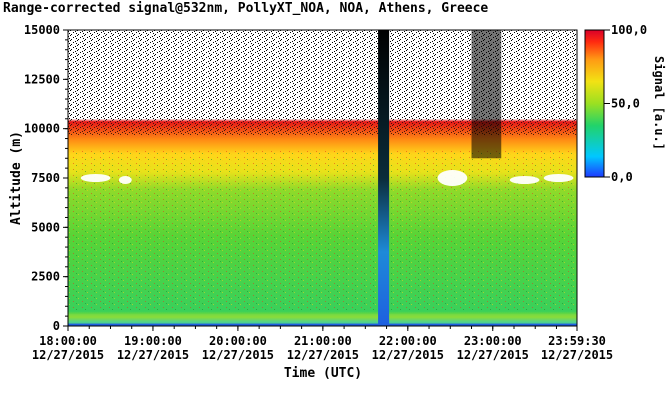  I want to click on x-tick-time: 18:00:00, so click(68, 341).